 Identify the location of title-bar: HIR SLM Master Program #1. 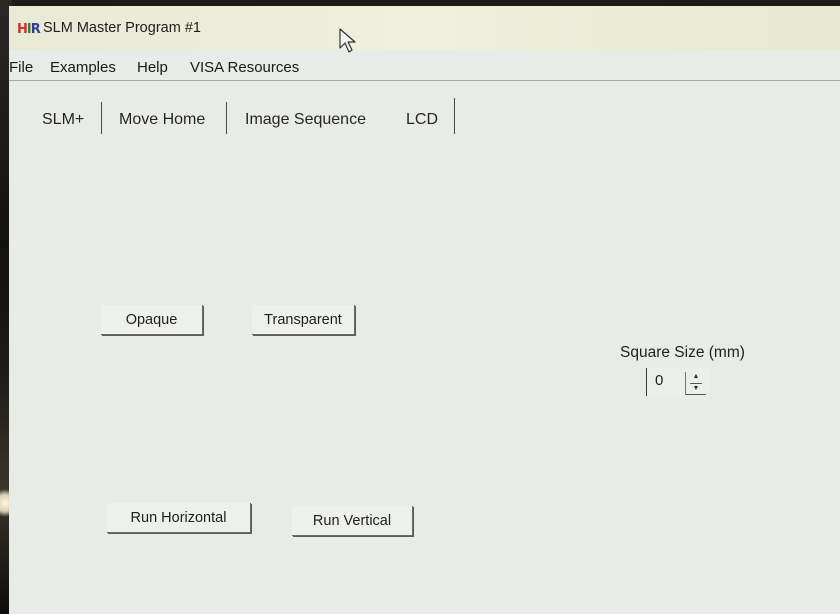
(424, 29).